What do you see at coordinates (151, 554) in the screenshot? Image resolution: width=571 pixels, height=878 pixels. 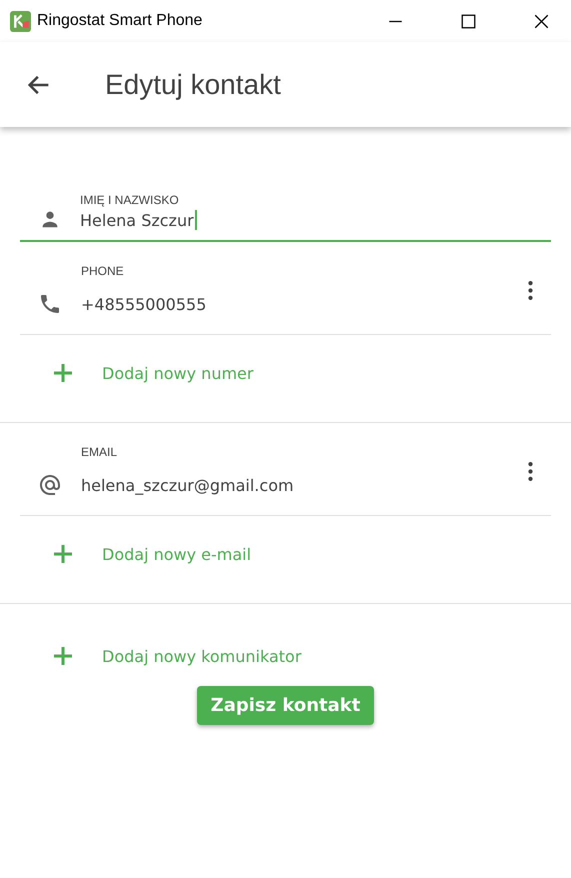 I see `add-link: Dodaj nowy e-mail` at bounding box center [151, 554].